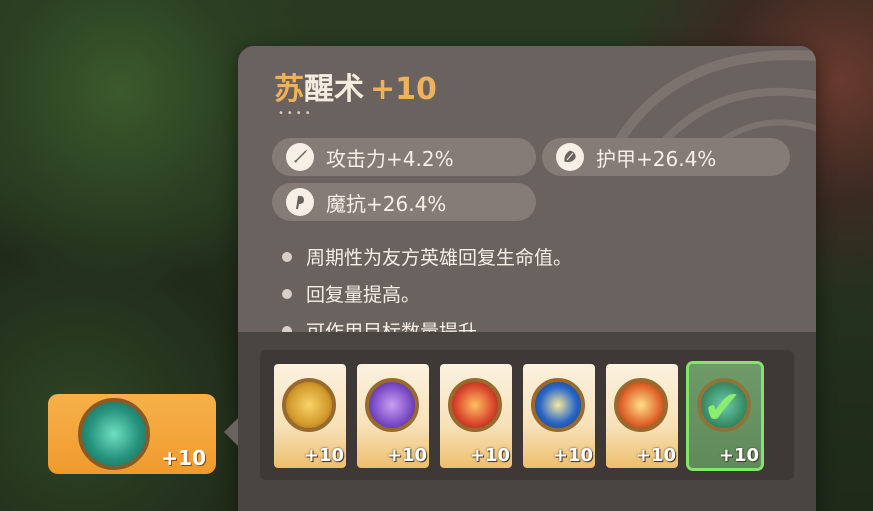 This screenshot has width=873, height=511. Describe the element at coordinates (532, 322) in the screenshot. I see `effect-item: 可作用目标数量提升。` at that location.